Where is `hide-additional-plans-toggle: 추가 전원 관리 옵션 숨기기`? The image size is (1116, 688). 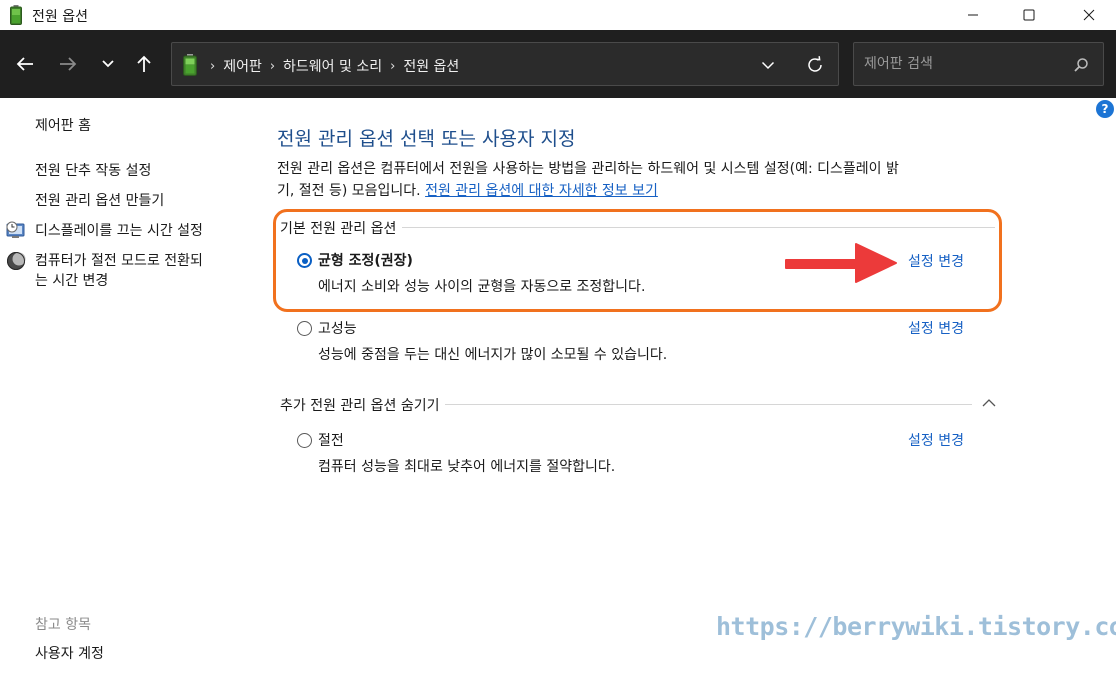 hide-additional-plans-toggle: 추가 전원 관리 옵션 숨기기 is located at coordinates (363, 405).